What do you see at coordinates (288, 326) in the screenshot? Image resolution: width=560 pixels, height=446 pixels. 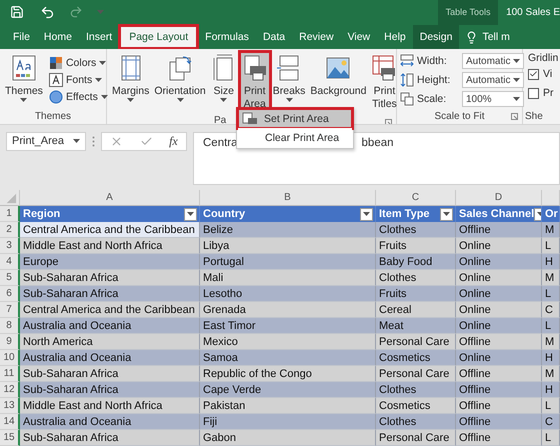 I see `table-cell: East Timor` at bounding box center [288, 326].